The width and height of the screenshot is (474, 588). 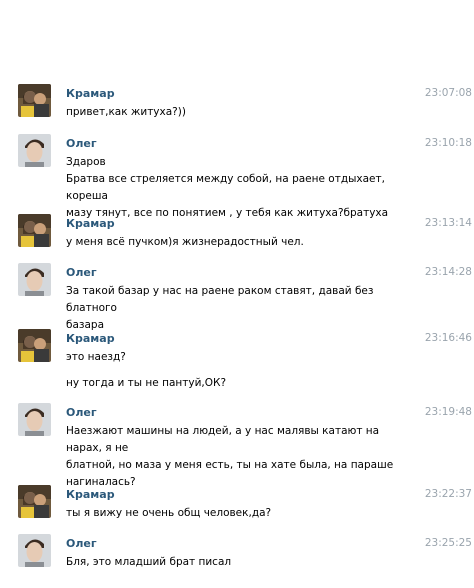 I want to click on message-time: 23:25:25, so click(x=448, y=543).